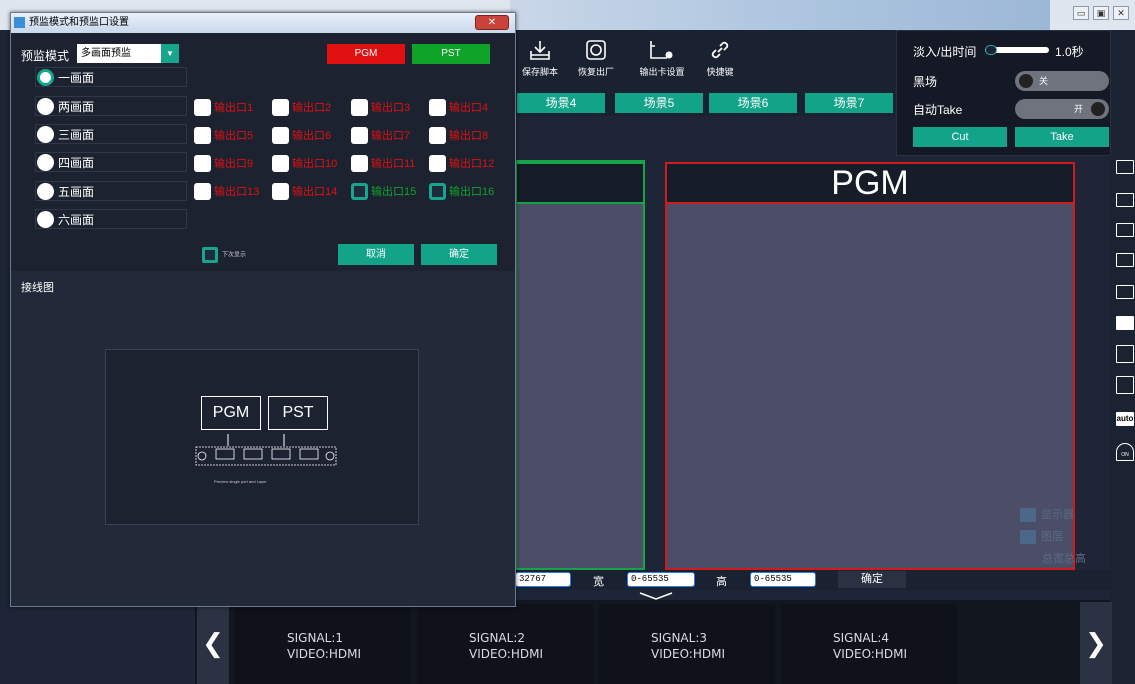  What do you see at coordinates (223, 107) in the screenshot?
I see `output-port-1: 输出口1` at bounding box center [223, 107].